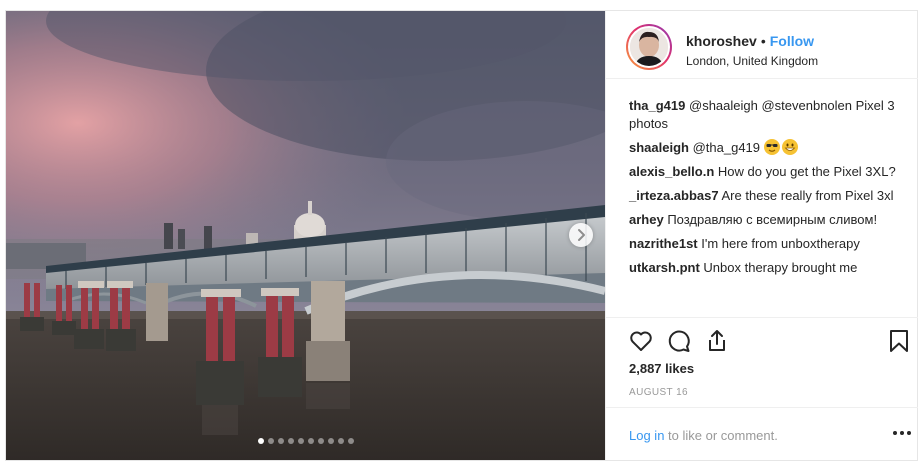 The height and width of the screenshot is (463, 923). I want to click on comment-username: alexis_bello.n, so click(671, 171).